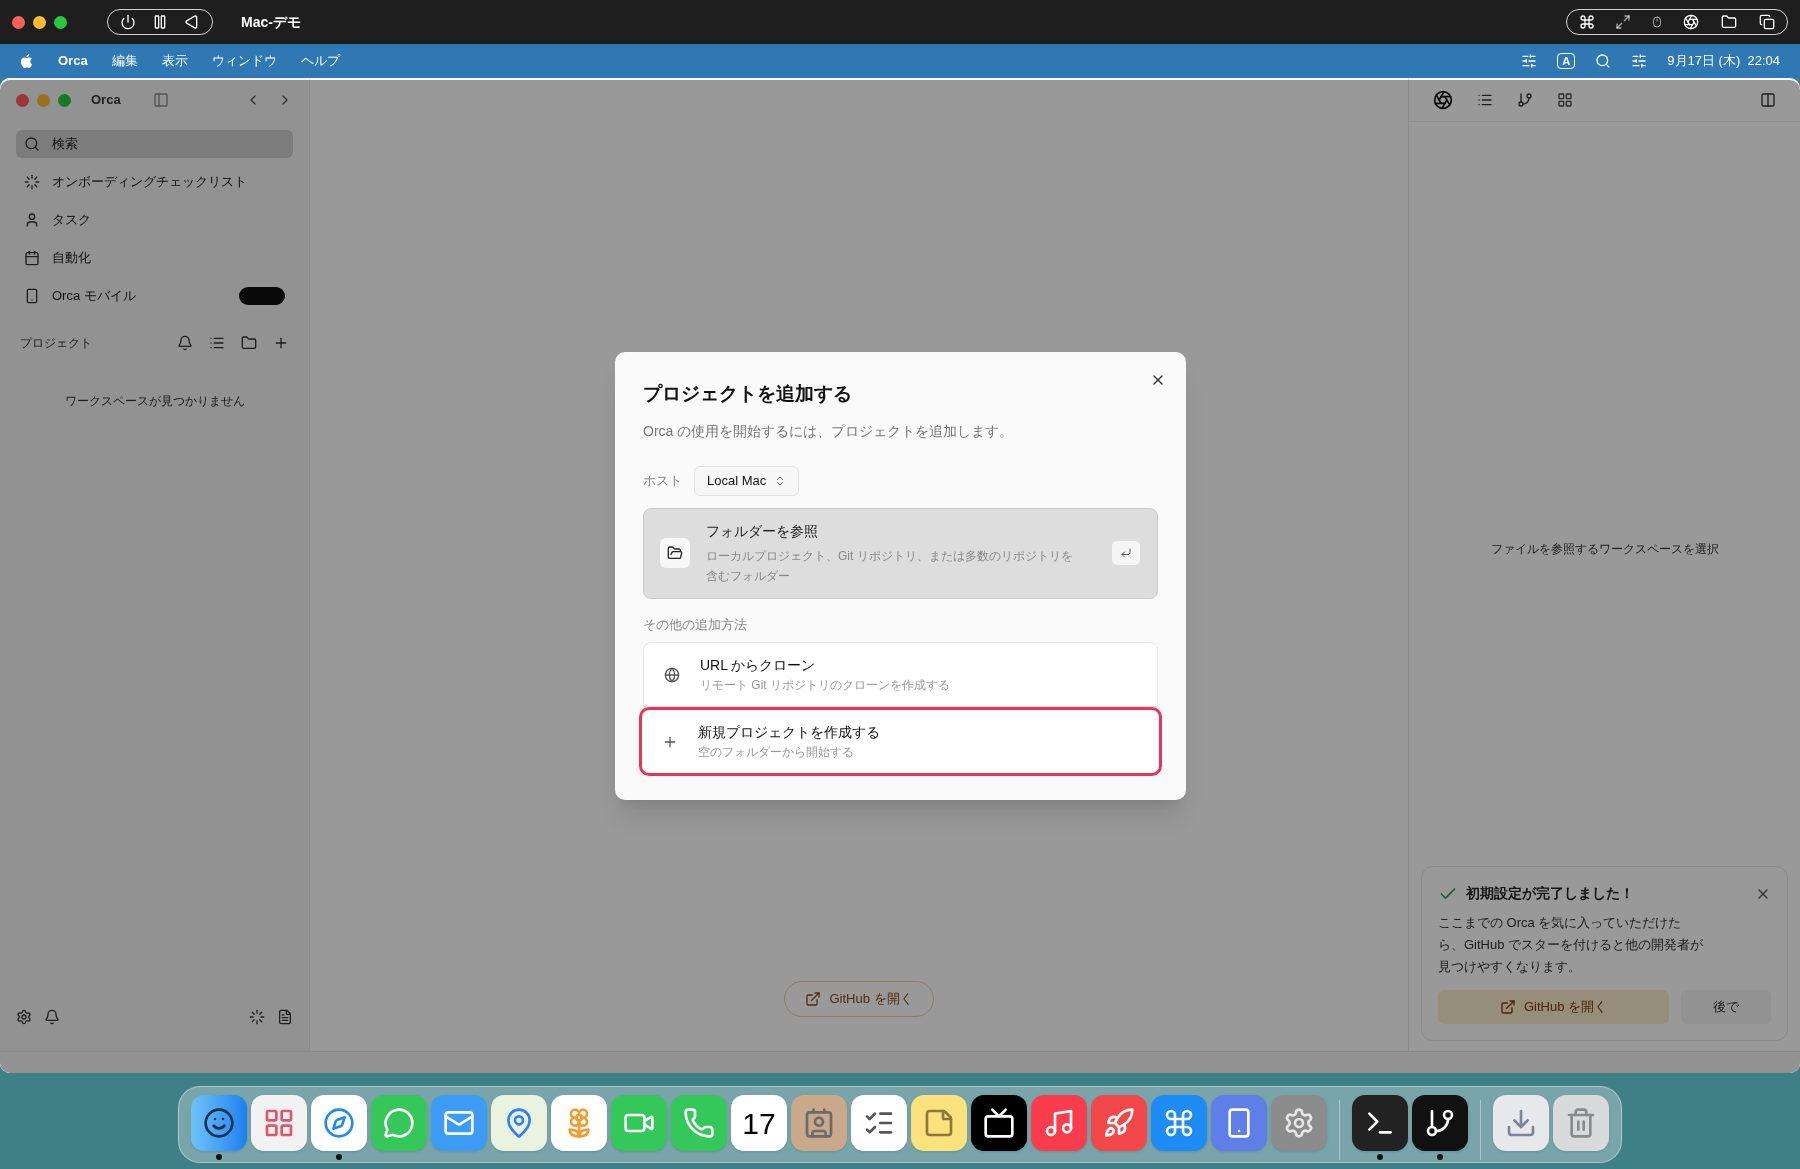 This screenshot has width=1800, height=1169. What do you see at coordinates (762, 531) in the screenshot?
I see `option-title: フォルダーを参照` at bounding box center [762, 531].